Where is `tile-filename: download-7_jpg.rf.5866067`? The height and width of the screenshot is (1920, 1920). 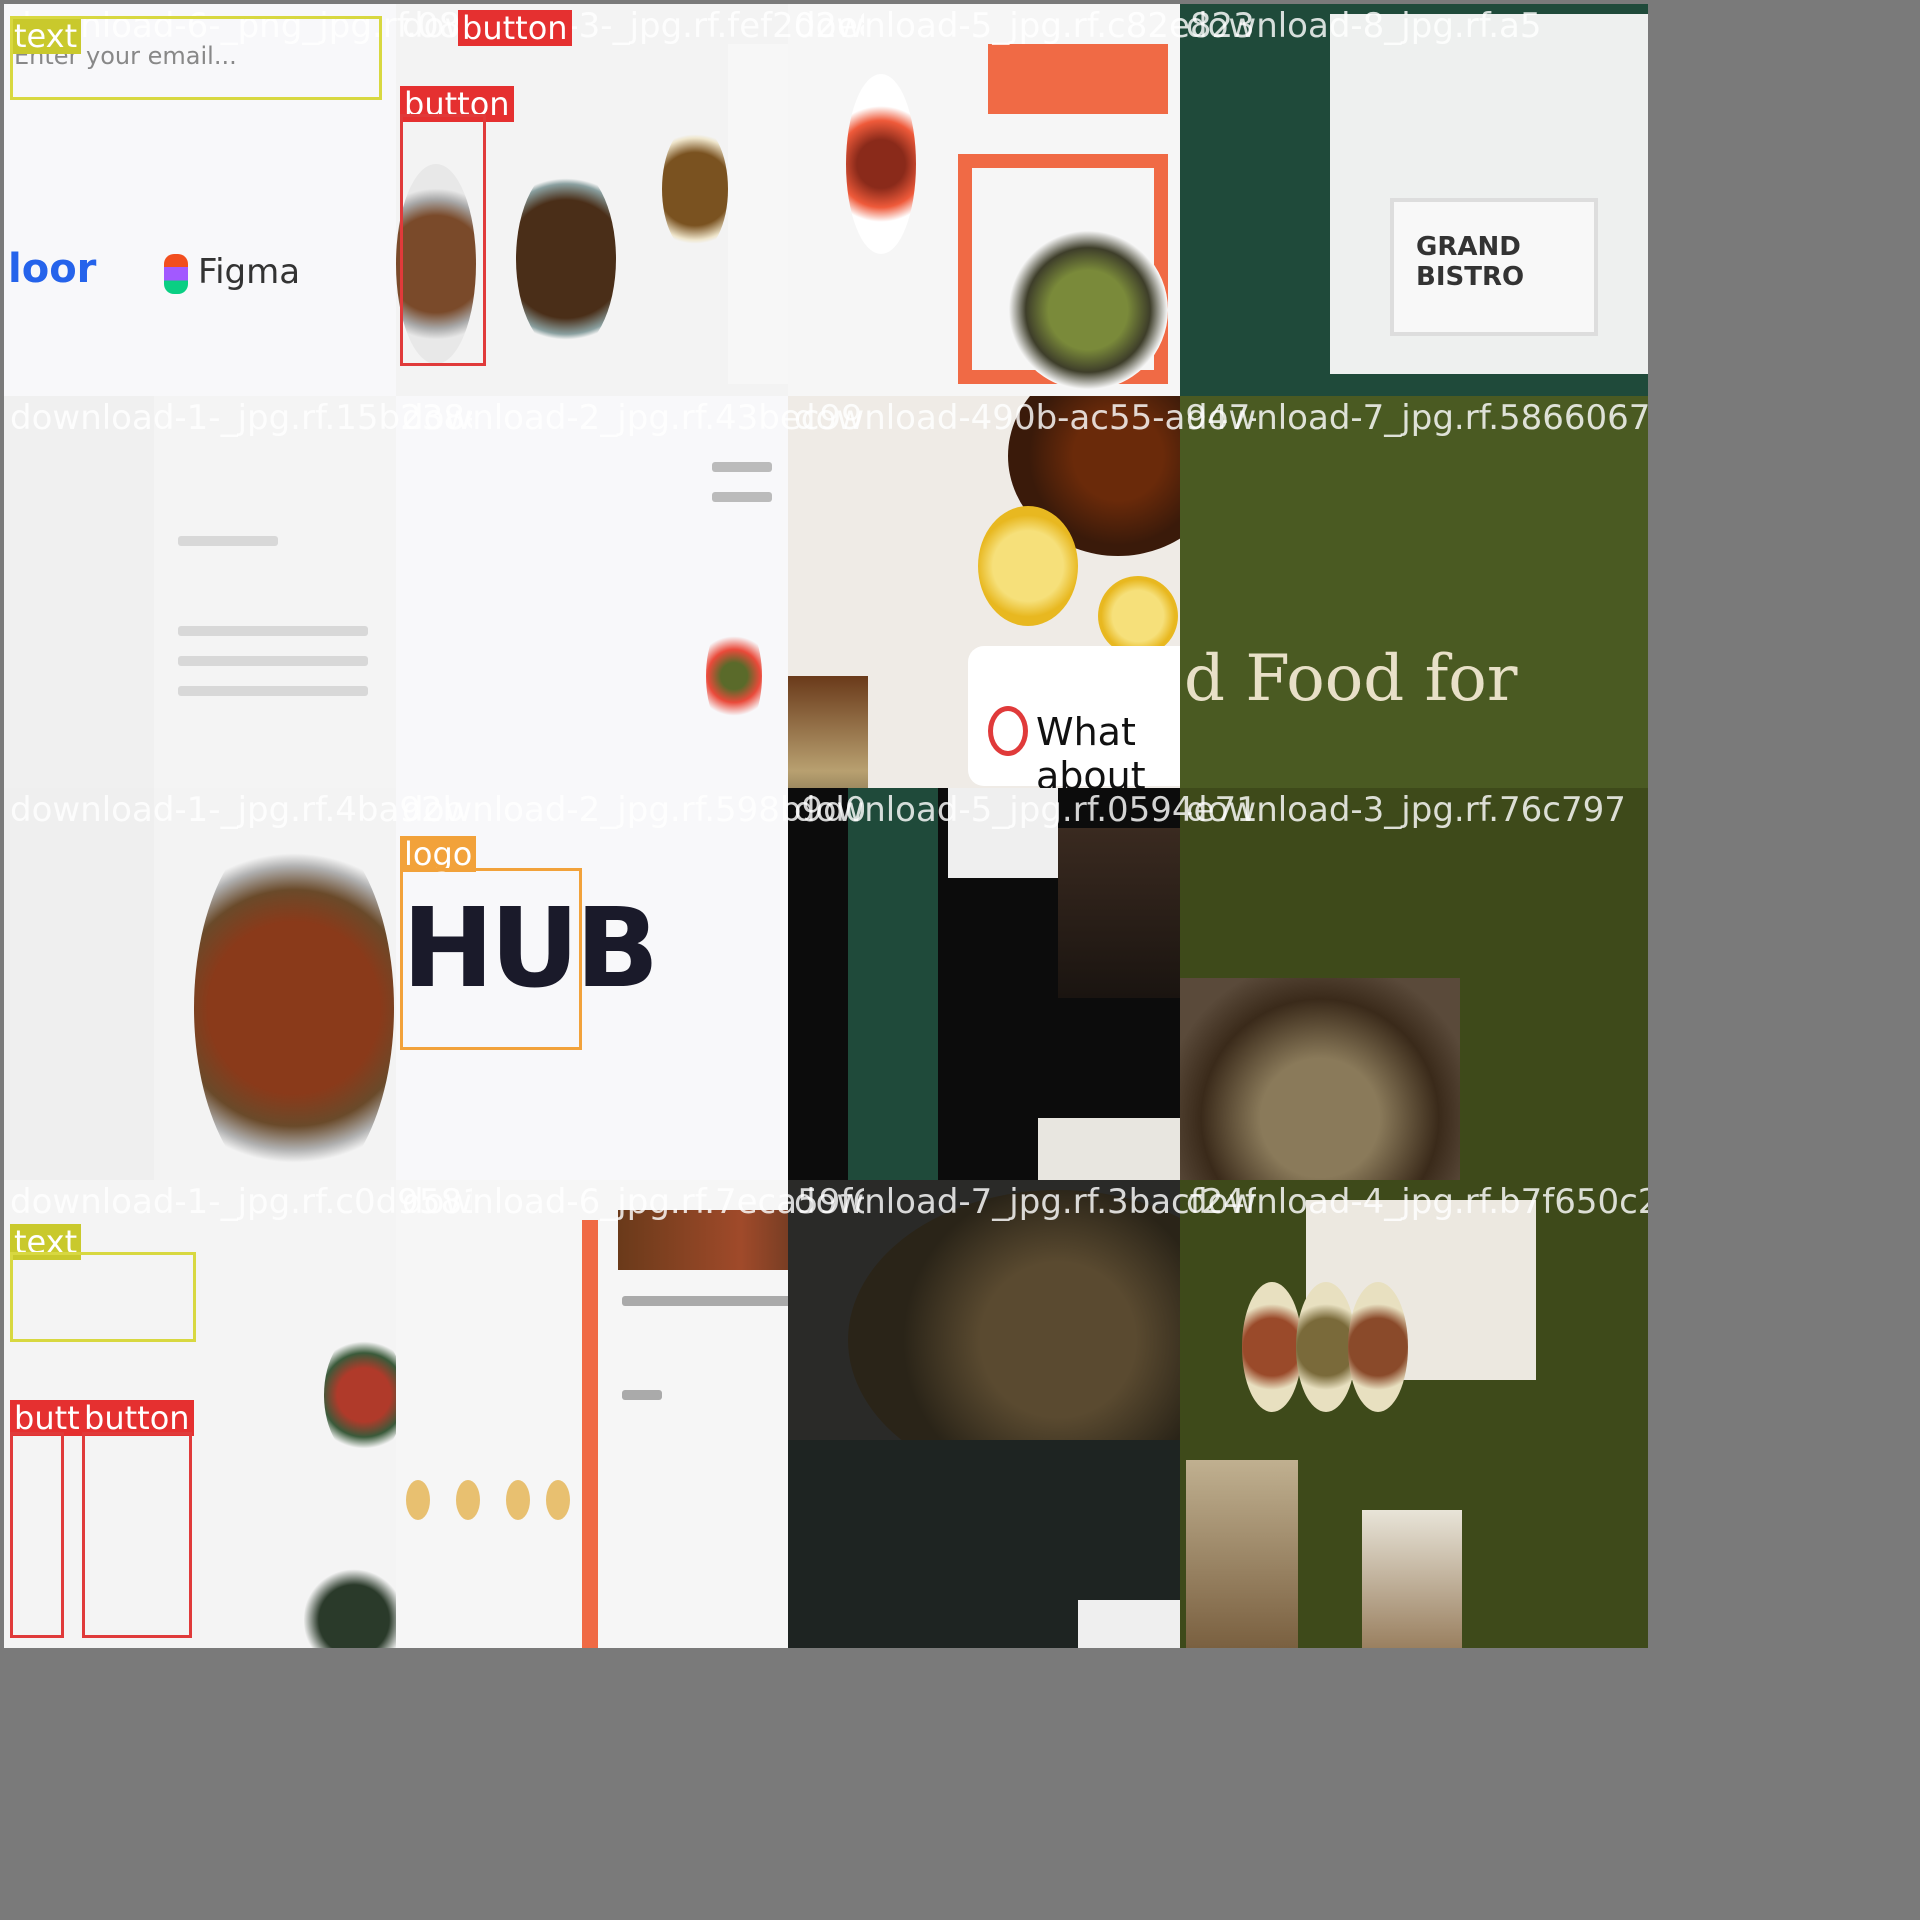 tile-filename: download-7_jpg.rf.5866067 is located at coordinates (1417, 418).